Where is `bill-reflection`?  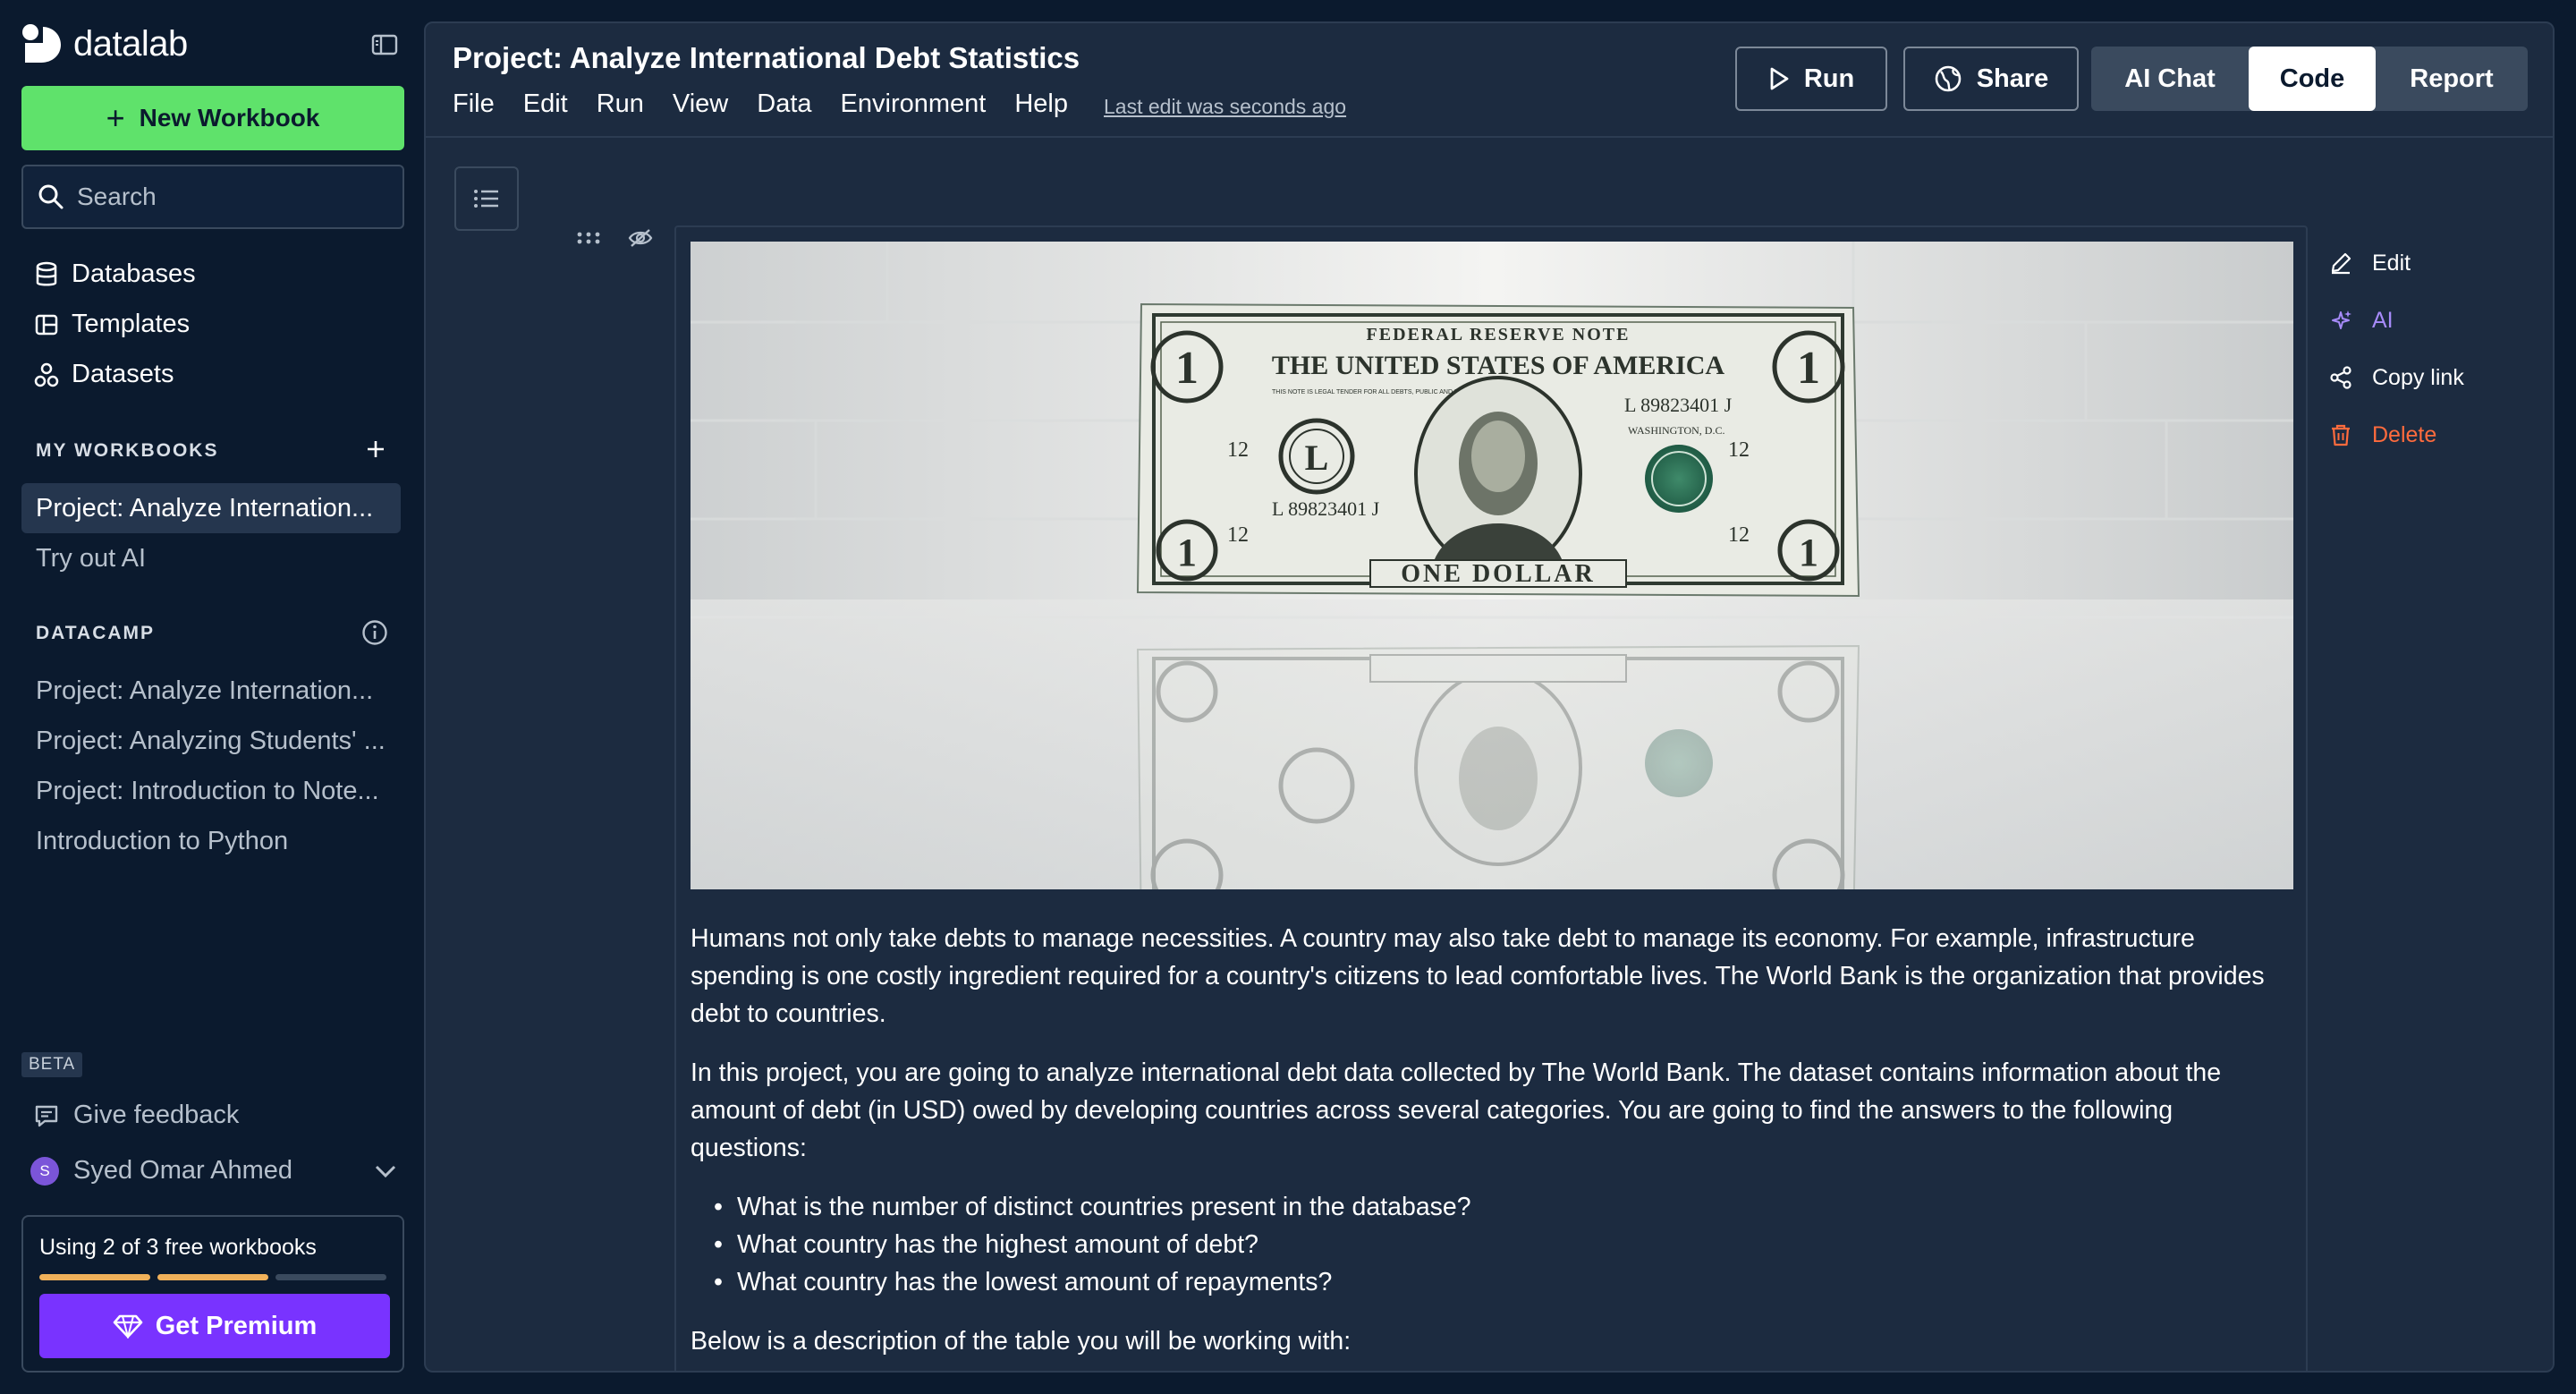
bill-reflection is located at coordinates (1498, 767).